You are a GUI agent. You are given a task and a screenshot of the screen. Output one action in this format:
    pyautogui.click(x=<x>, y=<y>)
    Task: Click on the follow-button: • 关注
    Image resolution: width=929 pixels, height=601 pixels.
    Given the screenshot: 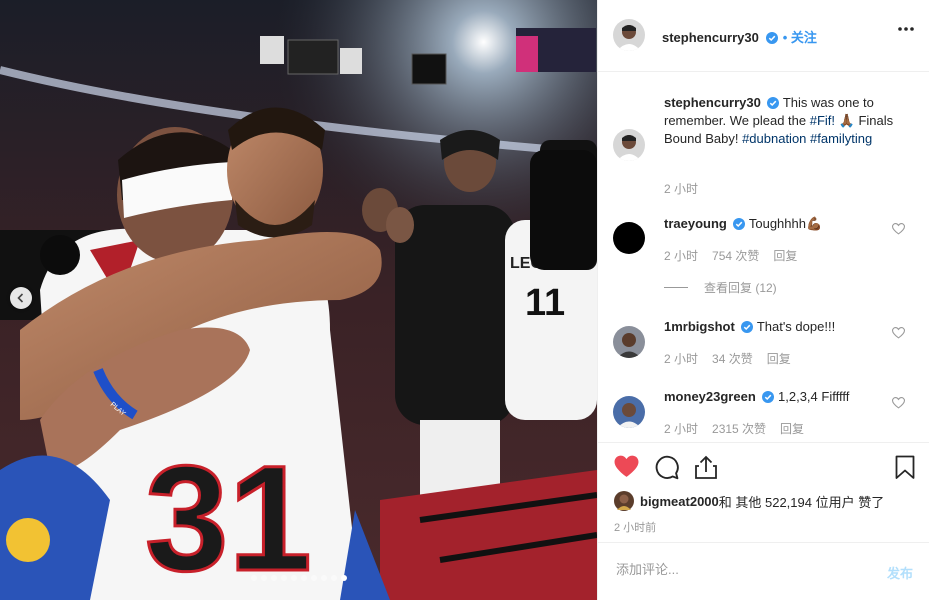 What is the action you would take?
    pyautogui.click(x=800, y=37)
    